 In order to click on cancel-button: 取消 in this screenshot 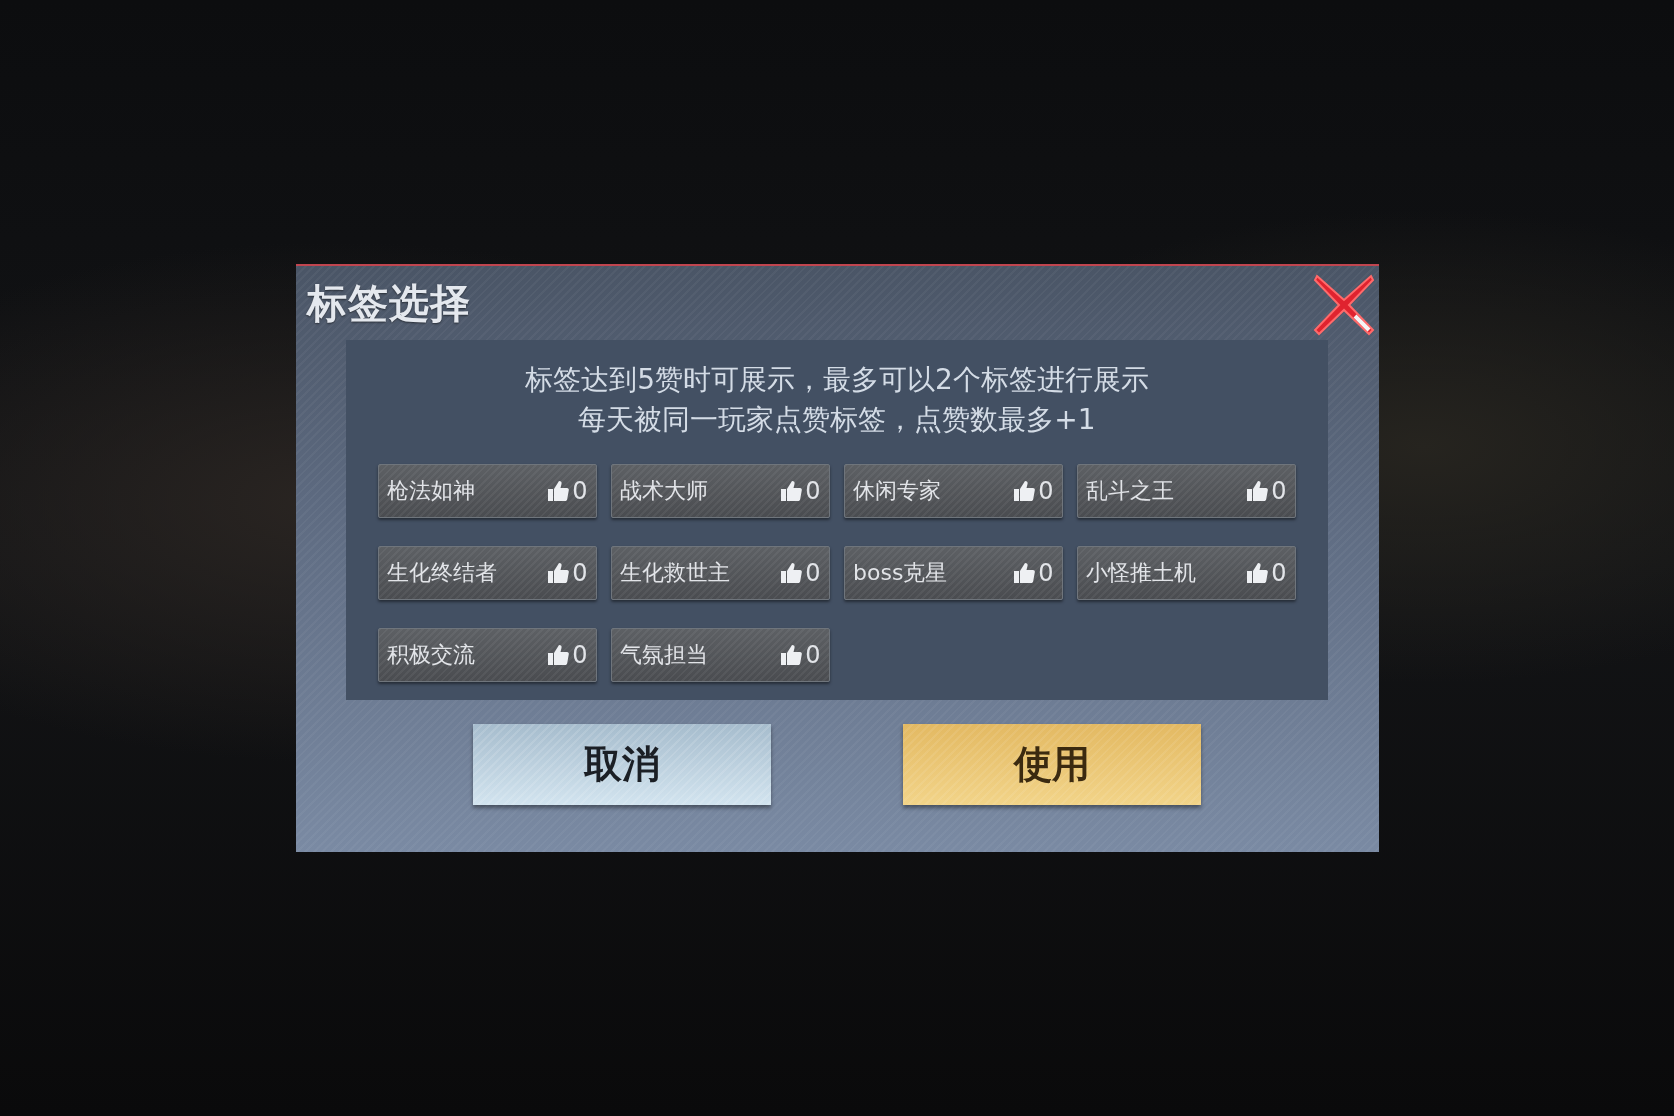, I will do `click(622, 764)`.